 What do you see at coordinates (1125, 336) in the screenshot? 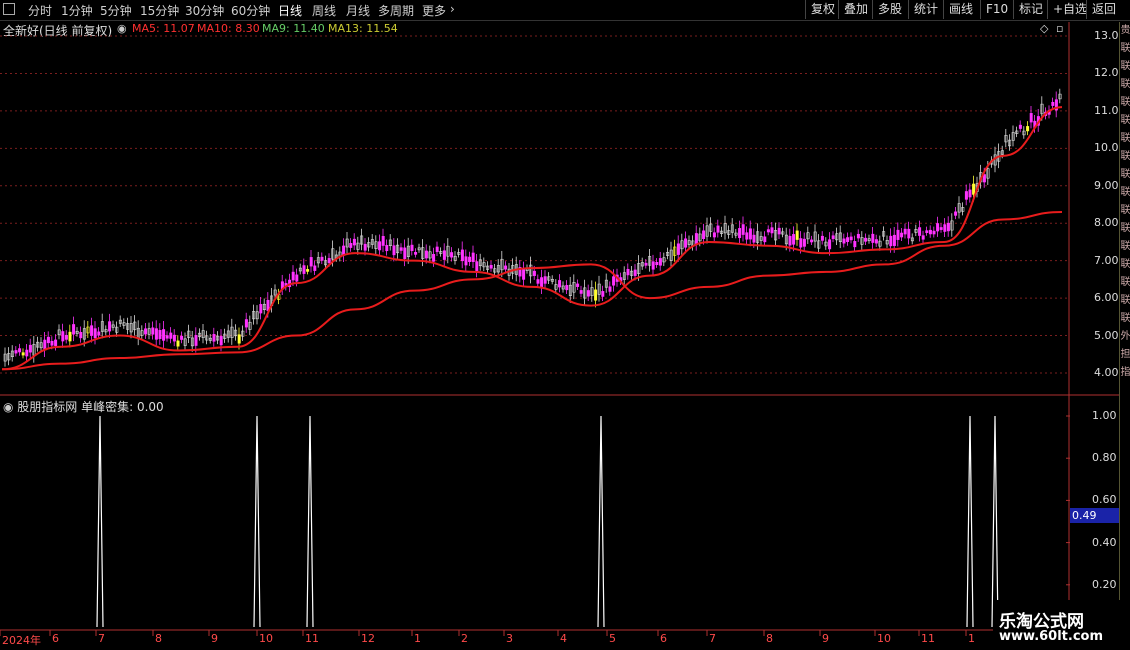
I see `side-strip-char: 外` at bounding box center [1125, 336].